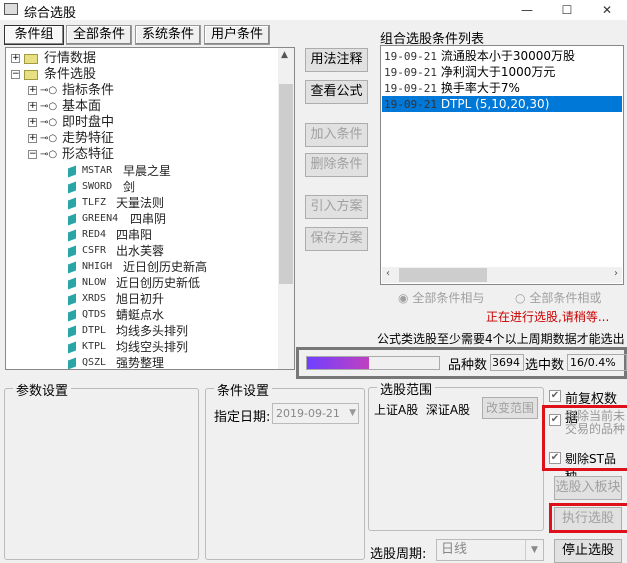  I want to click on hscroll-thumb, so click(443, 275).